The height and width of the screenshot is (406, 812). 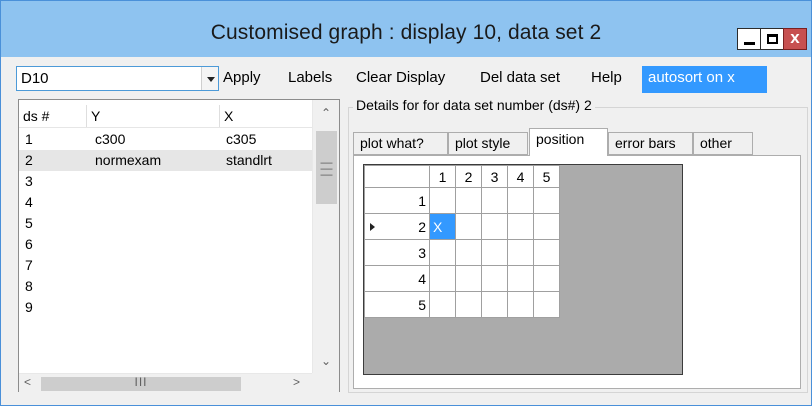 I want to click on row-ds: 5, so click(x=29, y=223).